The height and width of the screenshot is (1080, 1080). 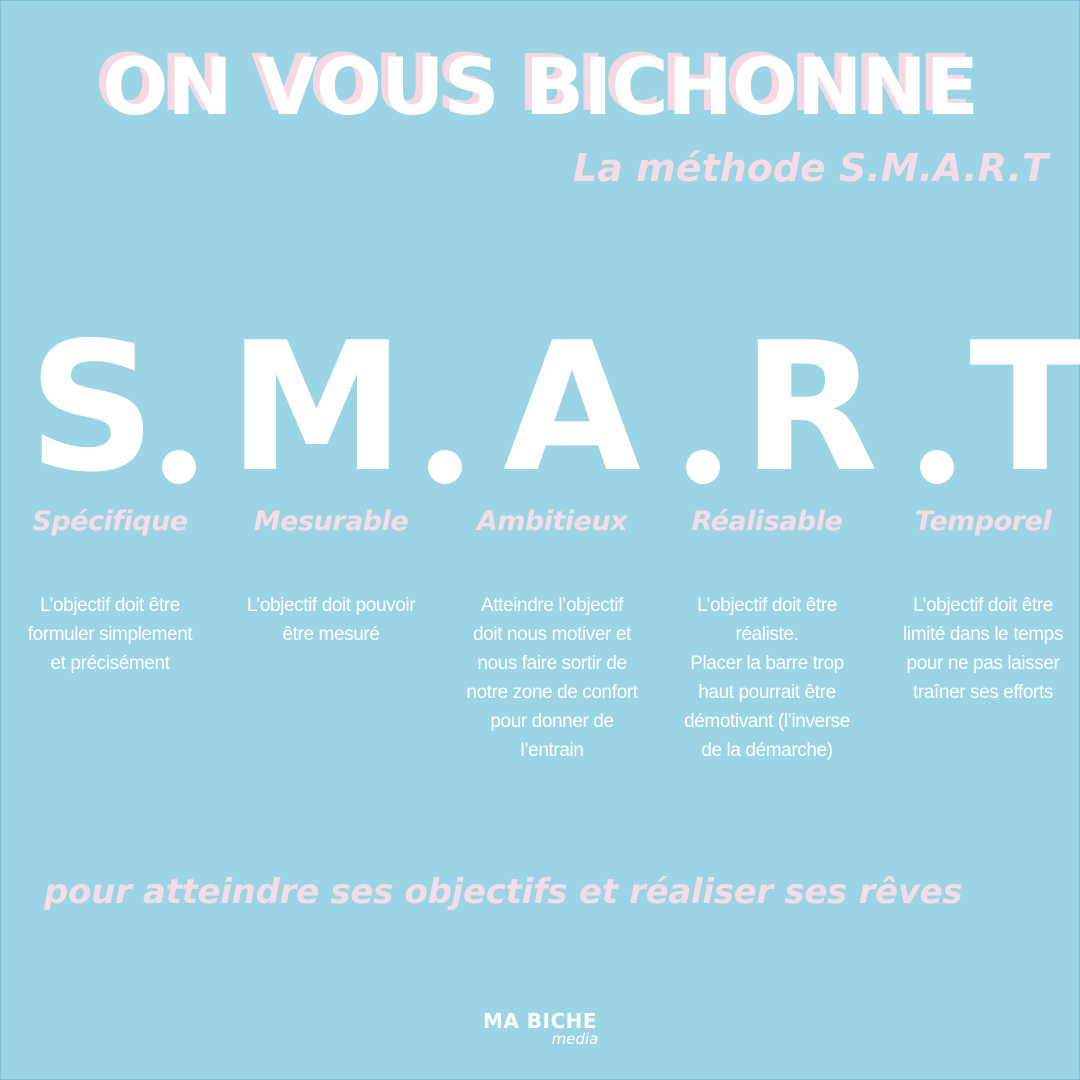 I want to click on page-subtitle: La méthode S.M.A.R.T, so click(x=810, y=168).